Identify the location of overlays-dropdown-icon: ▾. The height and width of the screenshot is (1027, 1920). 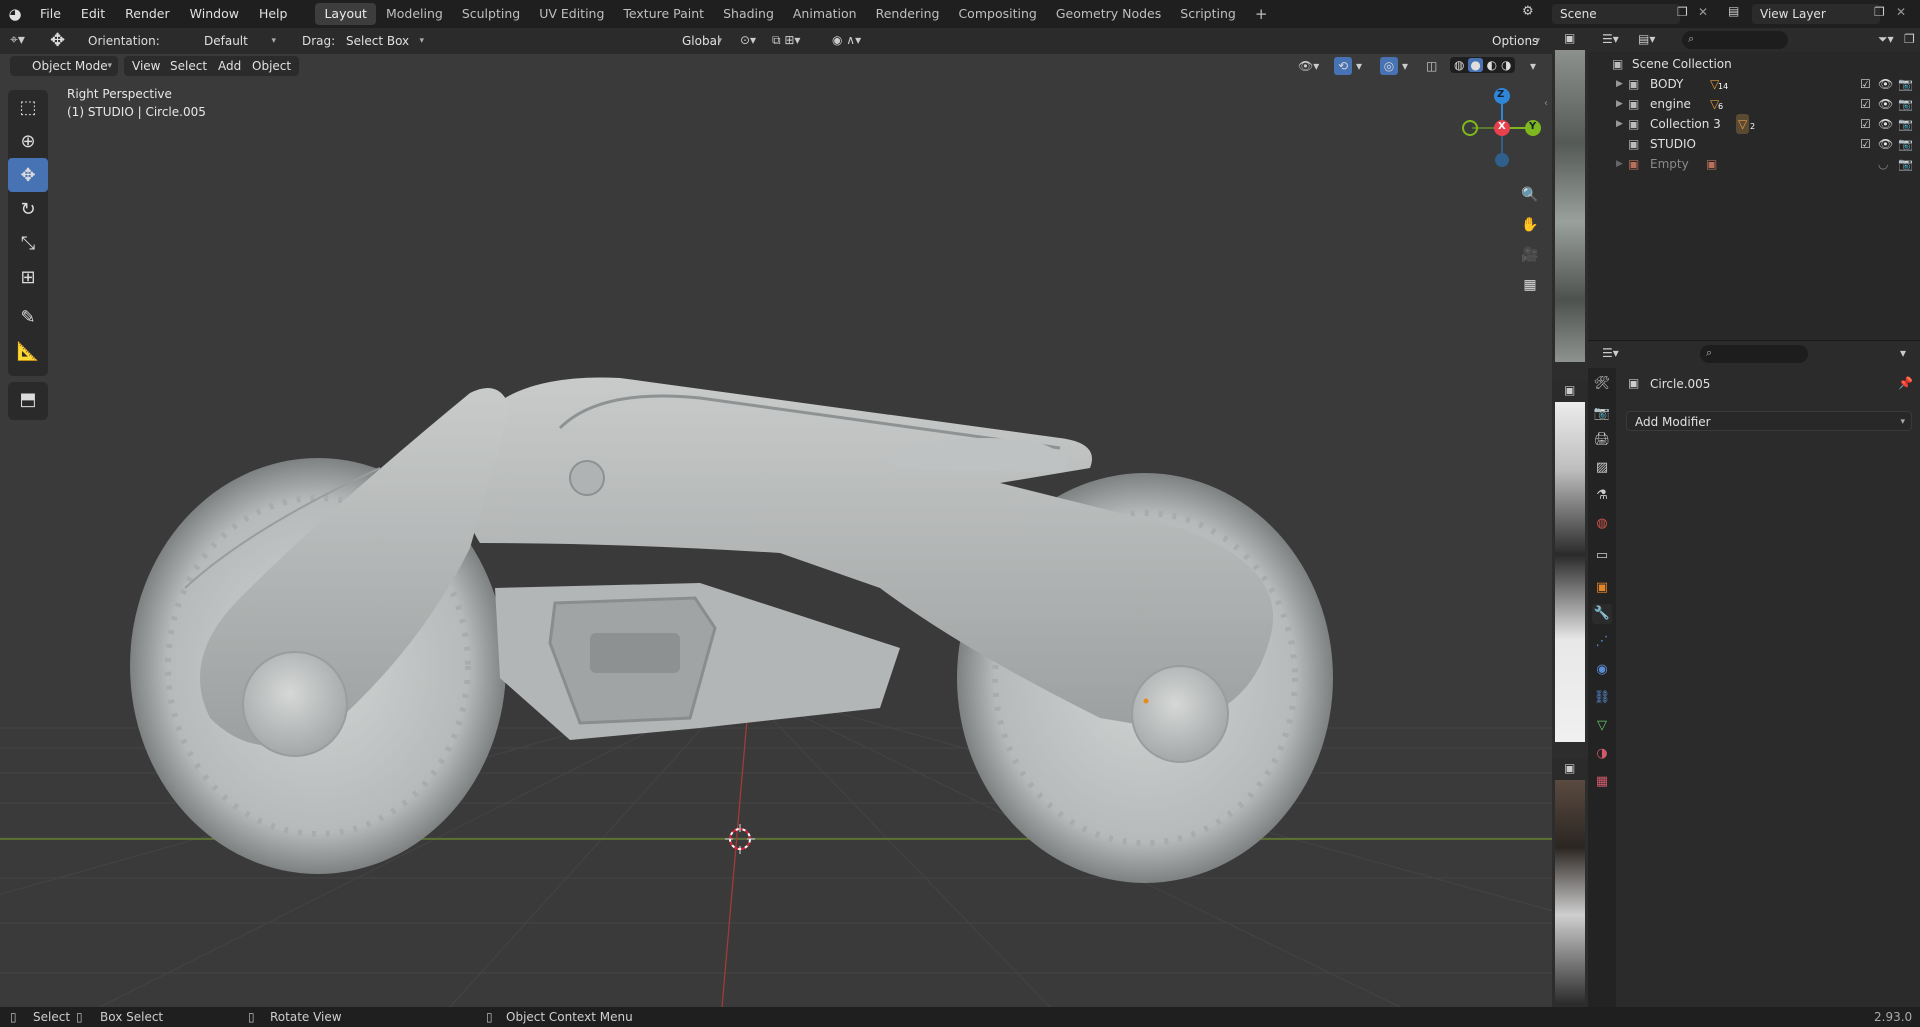
(1405, 66).